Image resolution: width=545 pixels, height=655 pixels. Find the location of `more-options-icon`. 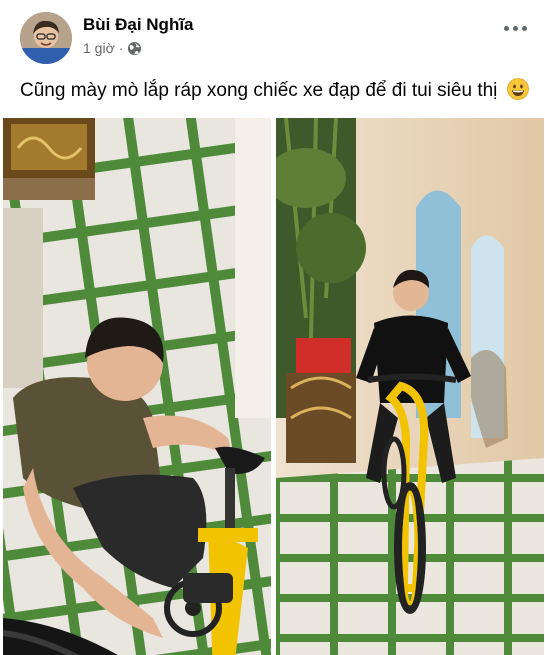

more-options-icon is located at coordinates (515, 28).